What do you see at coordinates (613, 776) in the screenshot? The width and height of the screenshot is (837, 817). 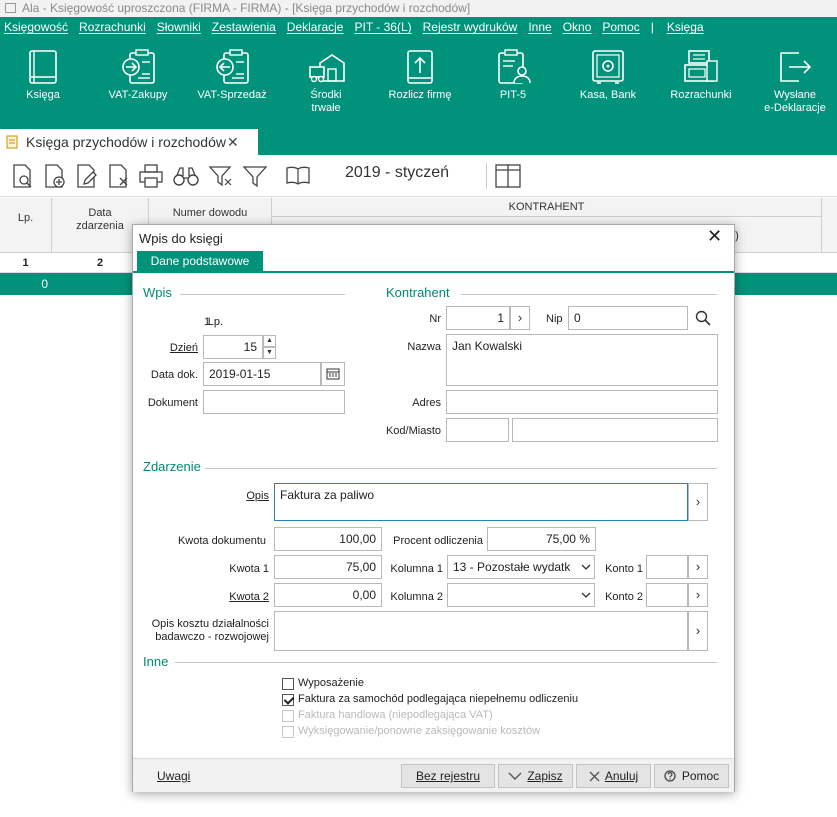 I see `anuluj-button: Anuluj` at bounding box center [613, 776].